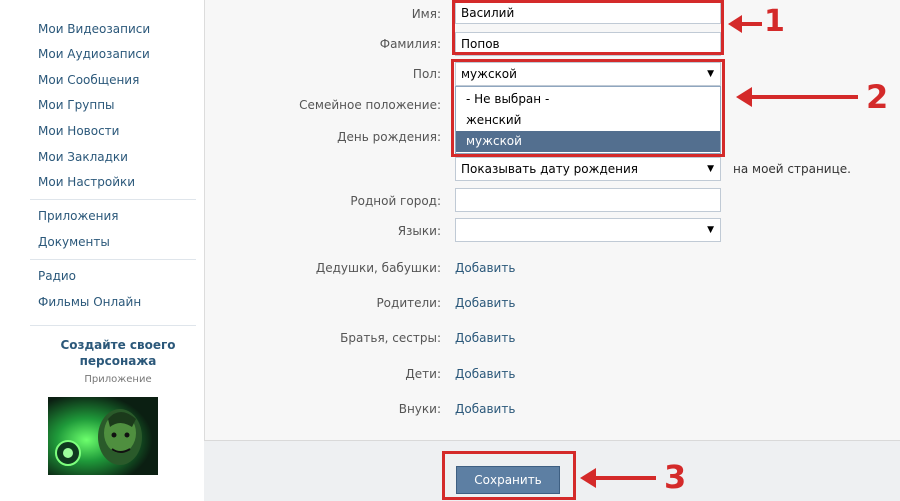  Describe the element at coordinates (877, 97) in the screenshot. I see `annotation-number-2: 2` at that location.